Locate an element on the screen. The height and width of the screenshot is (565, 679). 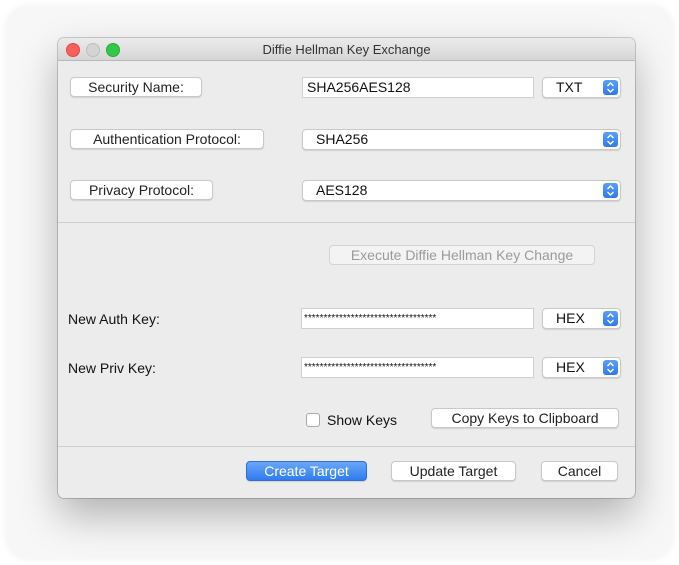
cancel-button: Cancel is located at coordinates (579, 471).